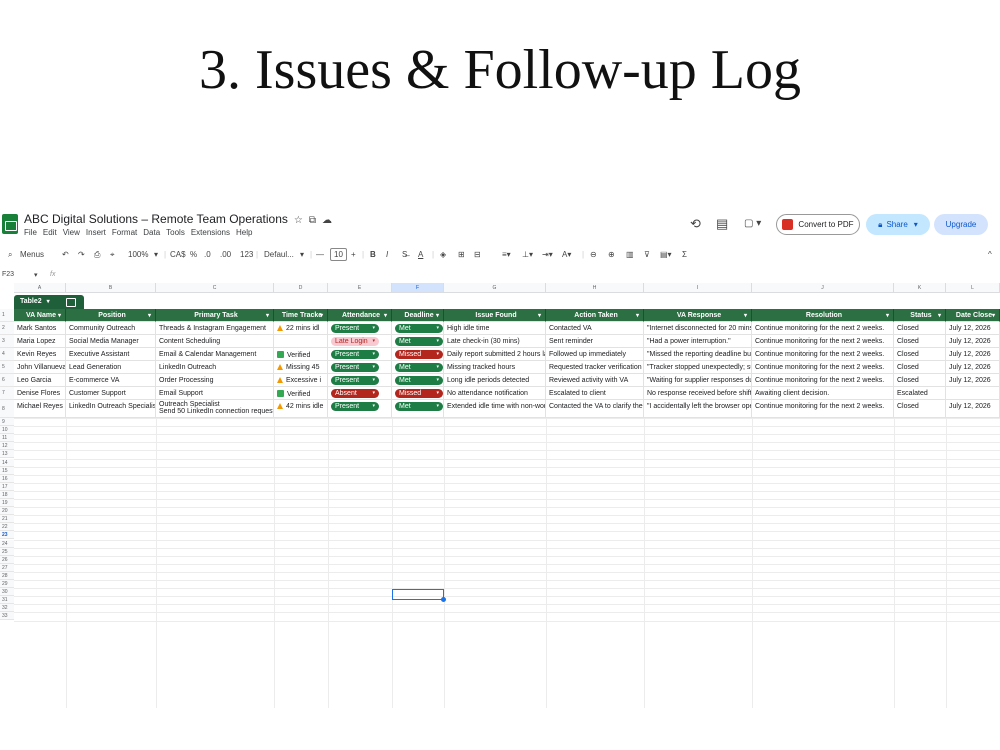 The width and height of the screenshot is (1000, 750). What do you see at coordinates (338, 254) in the screenshot?
I see `font-size-input: 10` at bounding box center [338, 254].